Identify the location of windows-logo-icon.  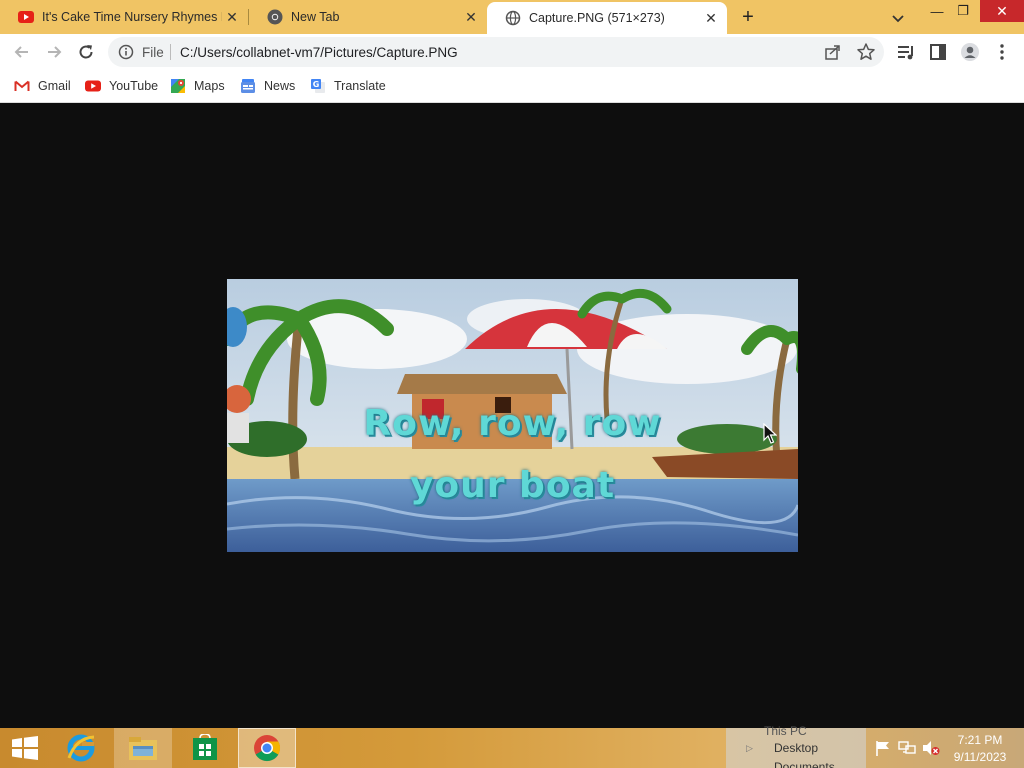
(25, 748).